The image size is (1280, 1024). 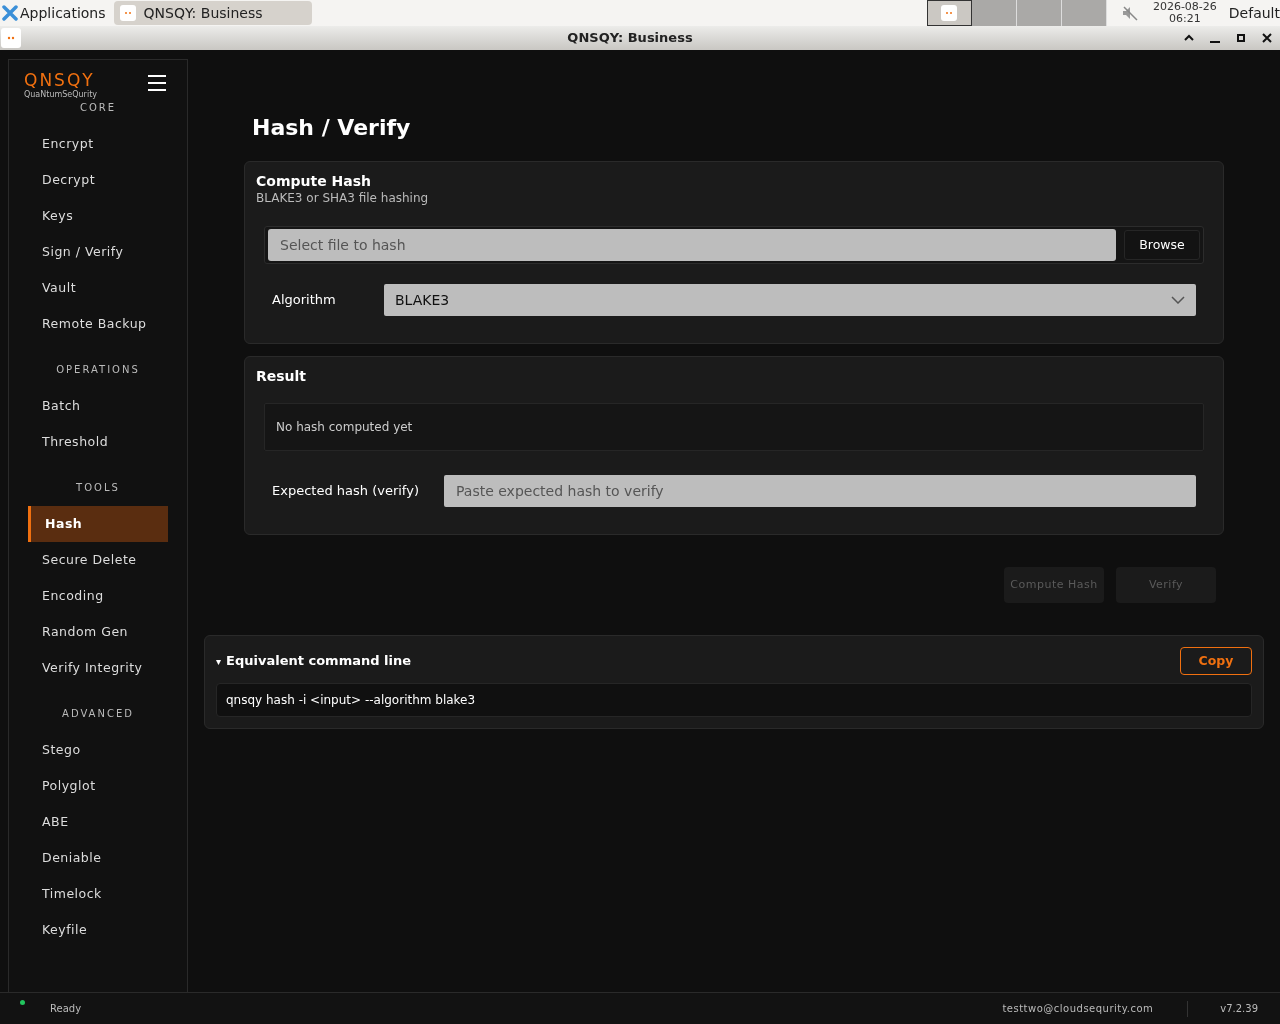 What do you see at coordinates (66, 1009) in the screenshot?
I see `status-text: Ready` at bounding box center [66, 1009].